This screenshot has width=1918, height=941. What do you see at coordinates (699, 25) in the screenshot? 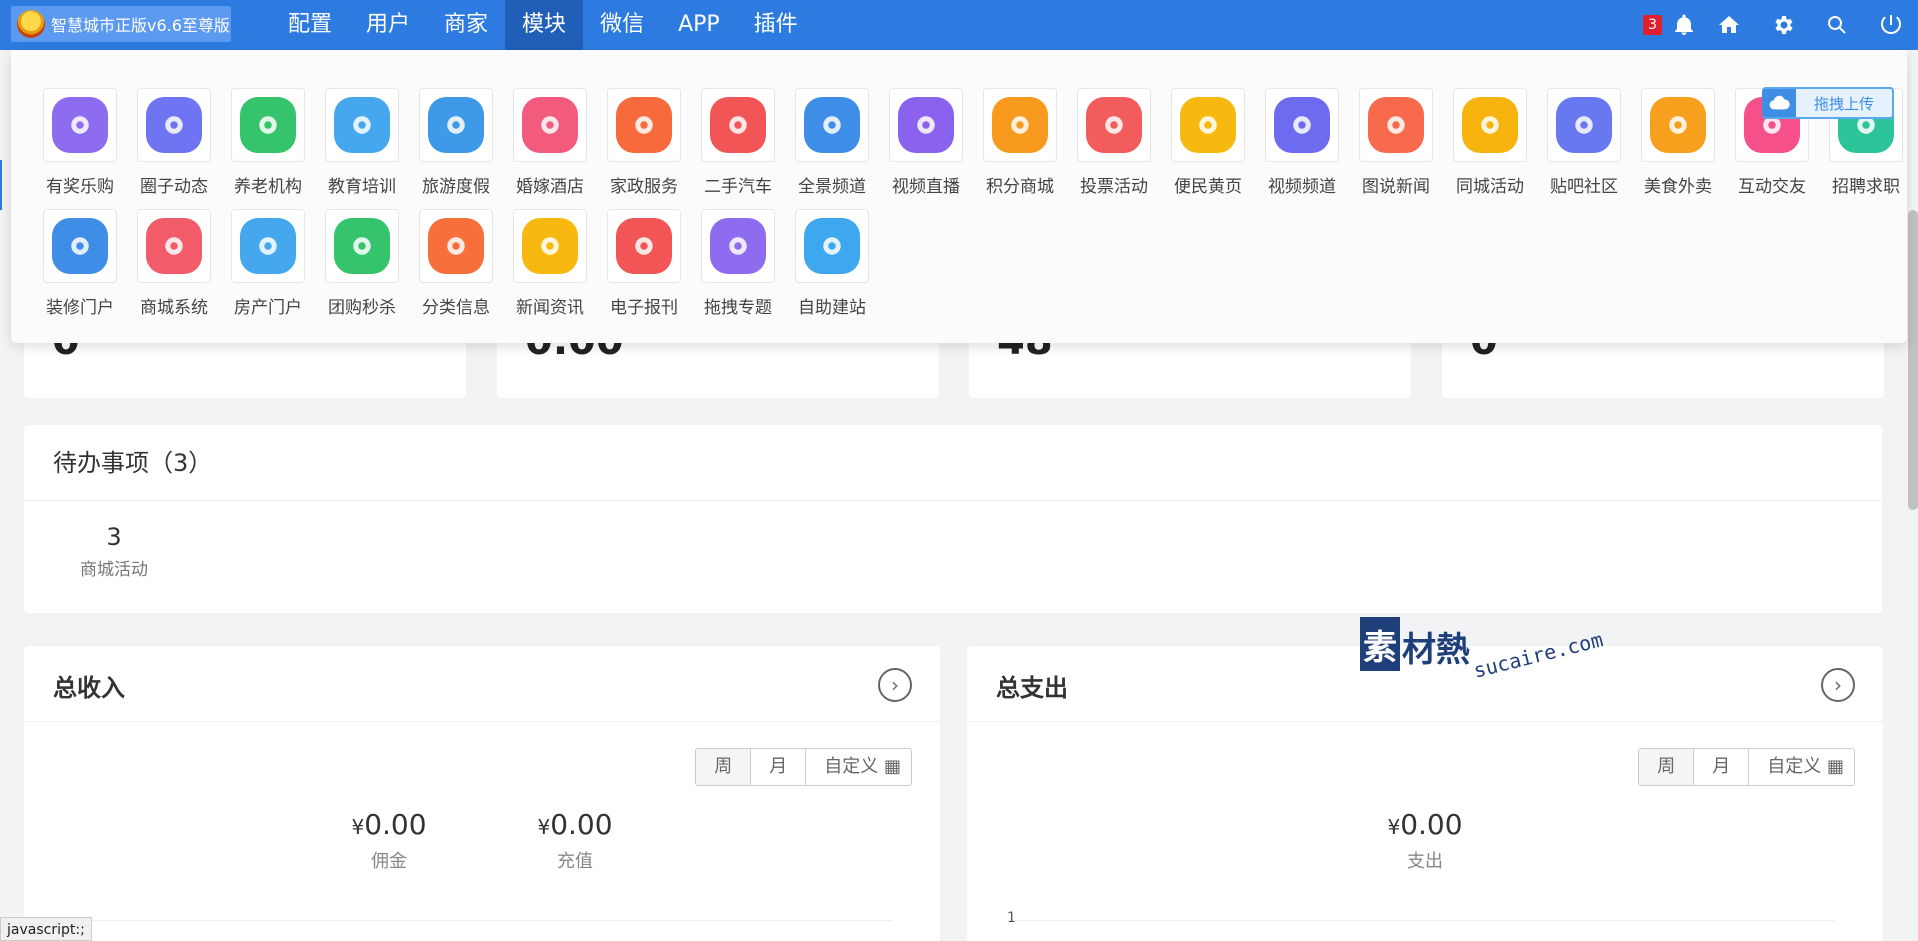
I see `nav-app: APP` at bounding box center [699, 25].